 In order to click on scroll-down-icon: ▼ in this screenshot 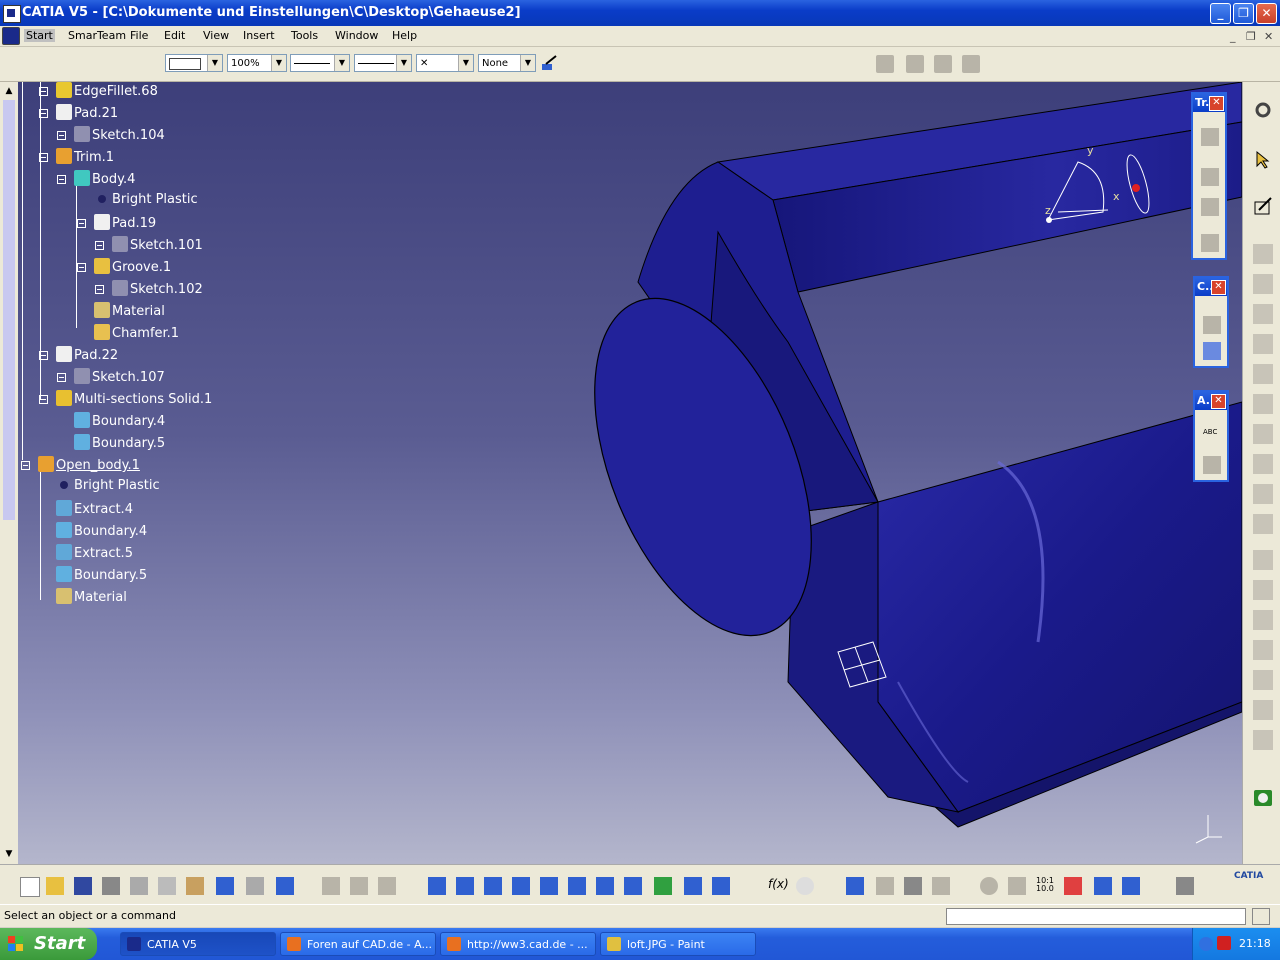, I will do `click(9, 854)`.